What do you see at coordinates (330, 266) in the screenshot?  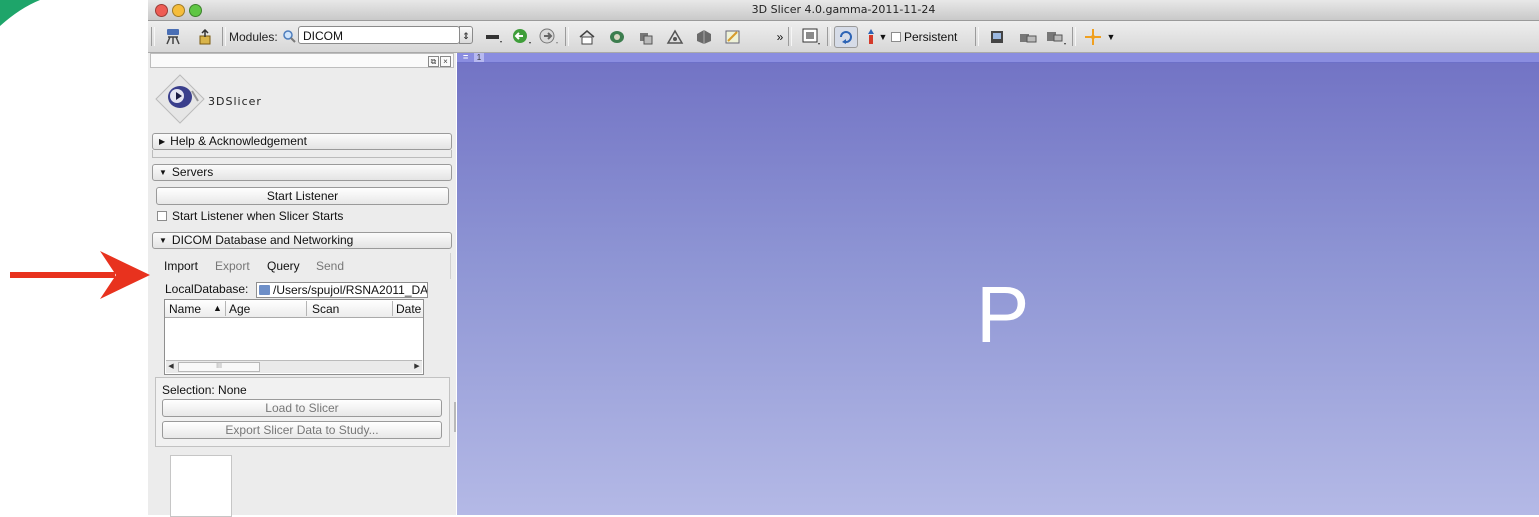 I see `tab-send: Send` at bounding box center [330, 266].